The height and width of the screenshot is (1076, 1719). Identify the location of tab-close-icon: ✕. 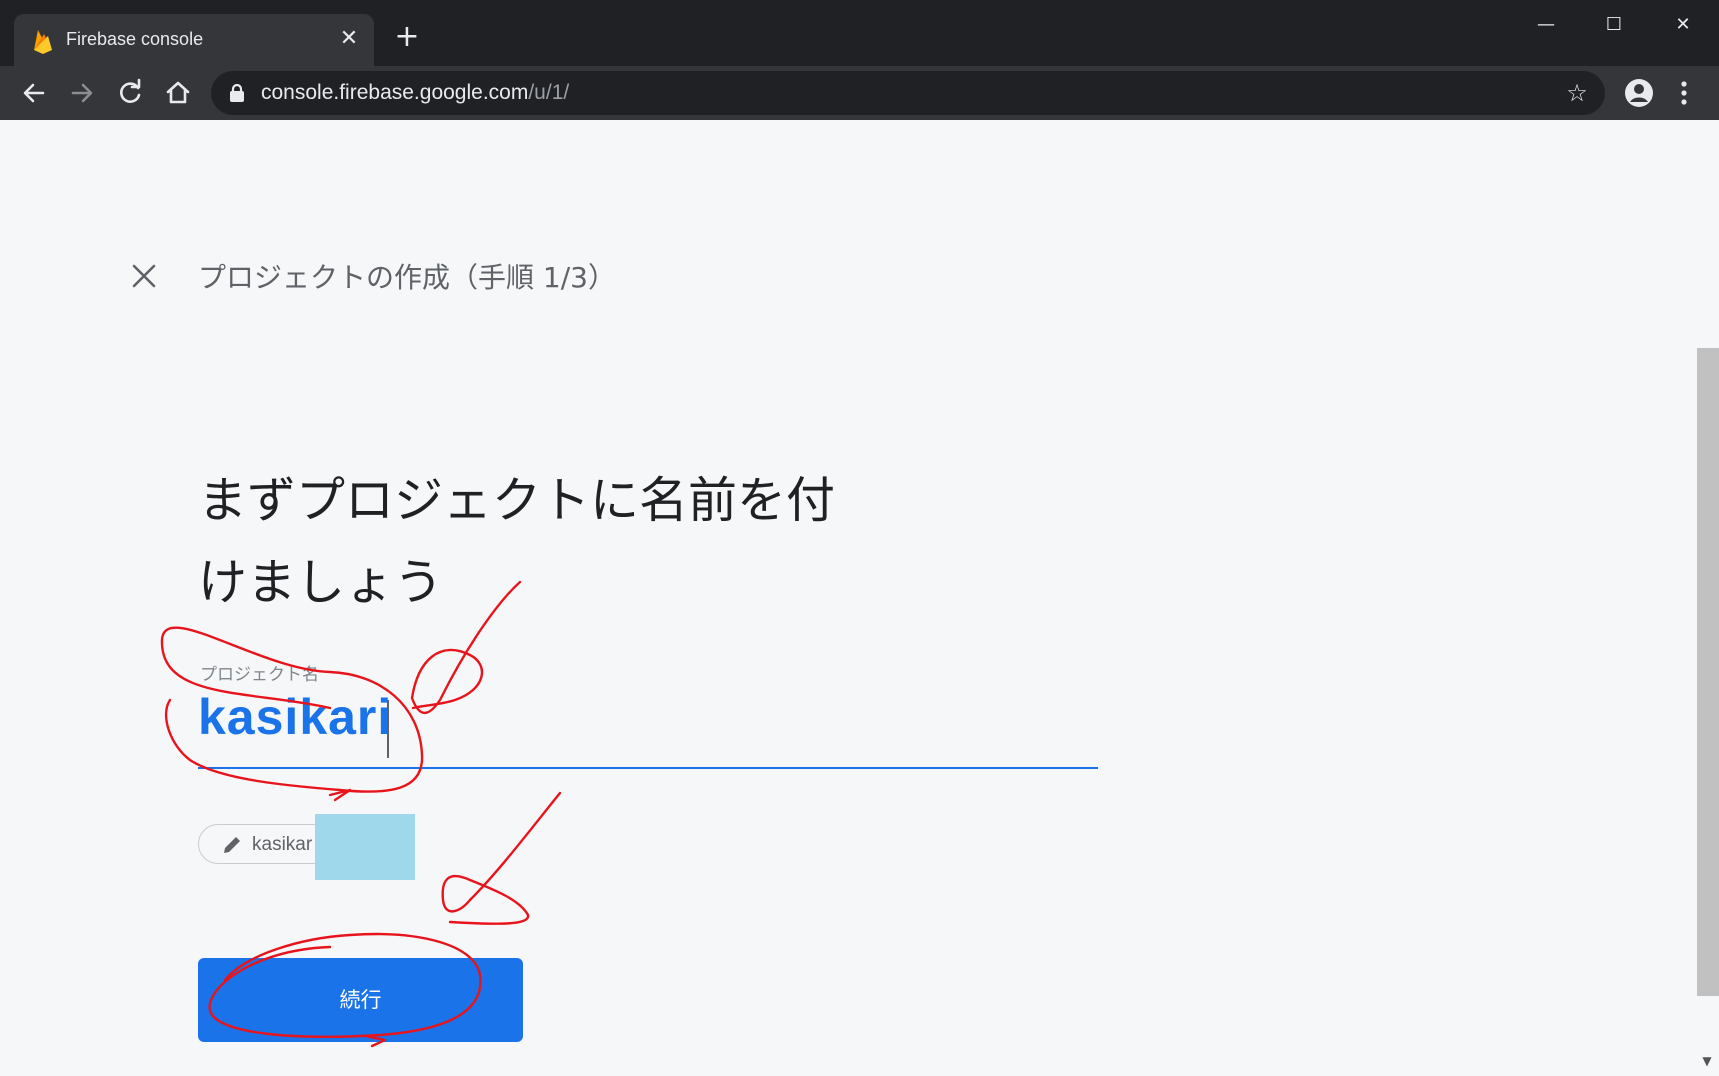
(349, 39).